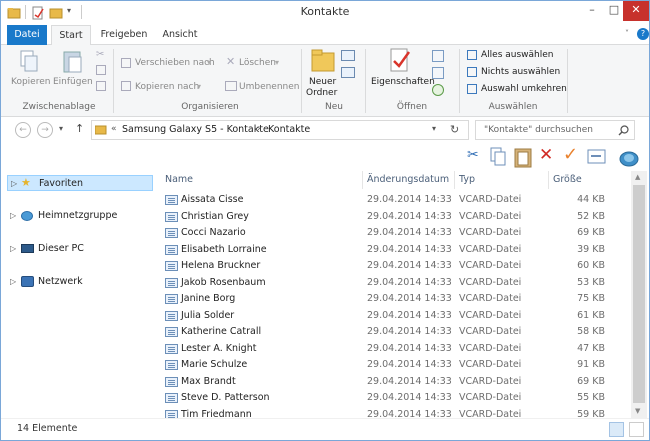 This screenshot has height=441, width=650. Describe the element at coordinates (348, 72) in the screenshot. I see `easy-access-icon` at that location.